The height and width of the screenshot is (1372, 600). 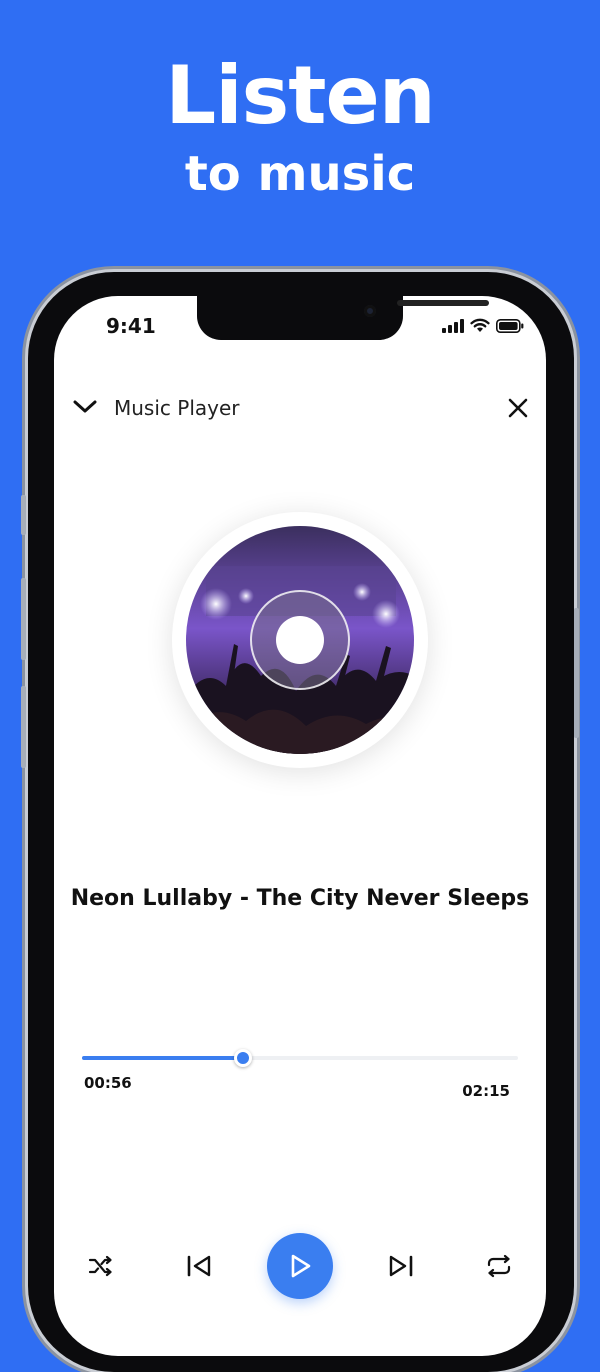 I want to click on play-icon, so click(x=301, y=1266).